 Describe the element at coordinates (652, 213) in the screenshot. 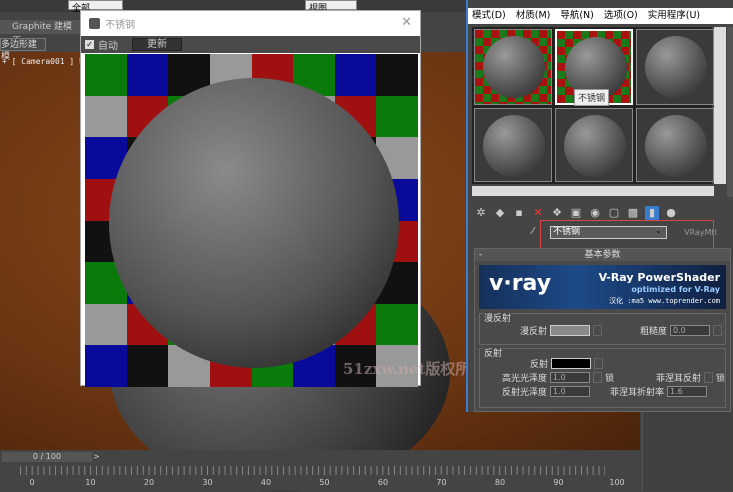

I see `show-end-result-icon: ▮` at that location.